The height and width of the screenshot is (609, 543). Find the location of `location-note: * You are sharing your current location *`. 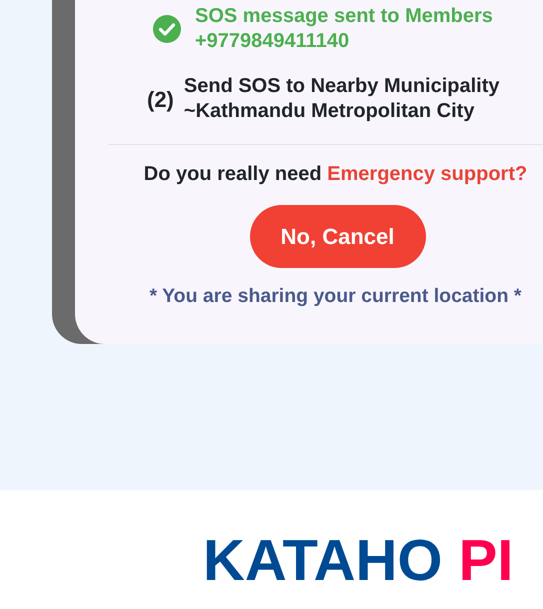

location-note: * You are sharing your current location * is located at coordinates (335, 296).